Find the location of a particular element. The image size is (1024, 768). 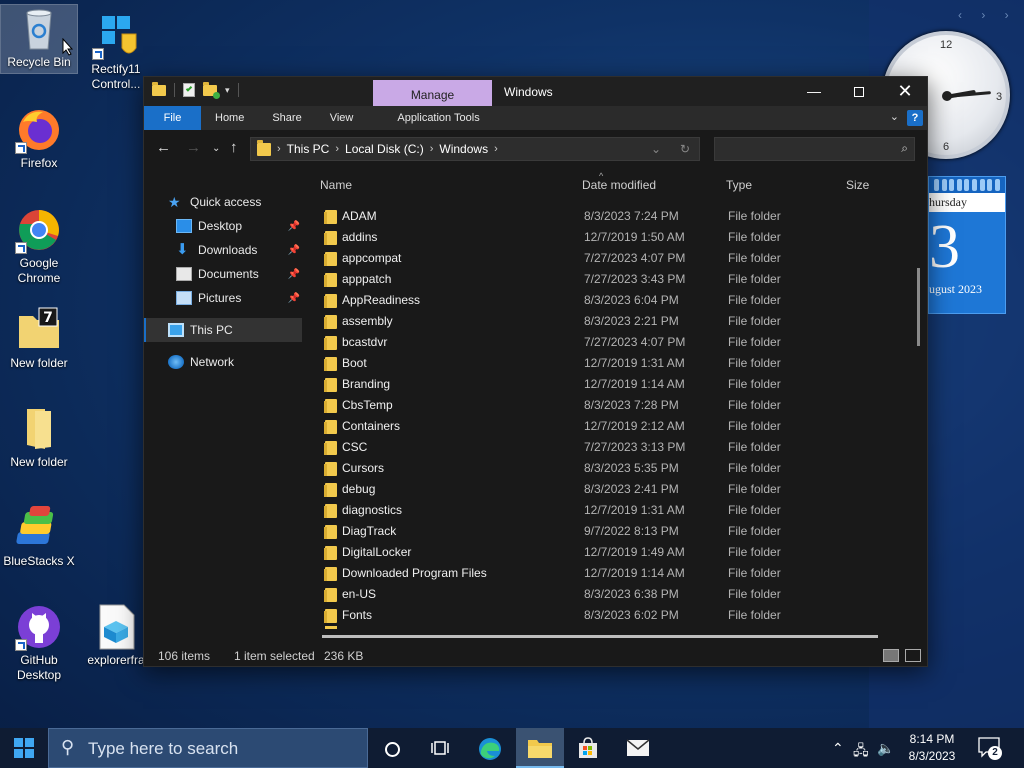

customize-qat-icon: ▾ is located at coordinates (227, 90).